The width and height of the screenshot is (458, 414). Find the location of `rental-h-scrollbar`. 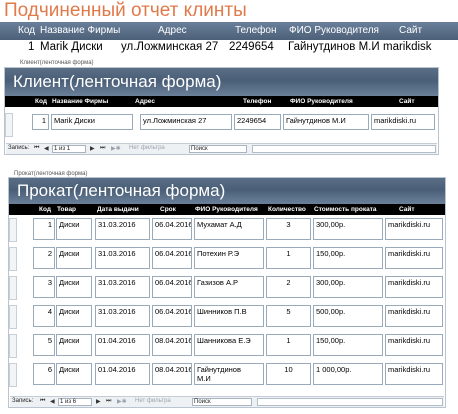

rental-h-scrollbar is located at coordinates (350, 402).